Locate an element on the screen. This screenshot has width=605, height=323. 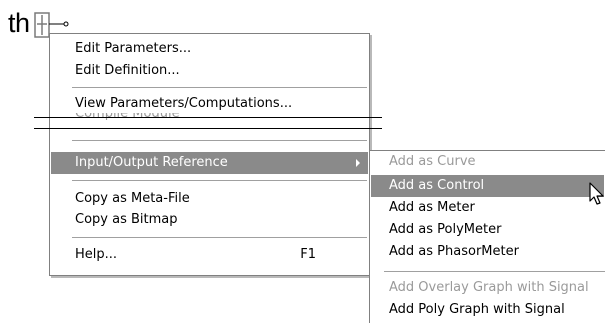
menu-item-label: Add as Curve is located at coordinates (432, 161).